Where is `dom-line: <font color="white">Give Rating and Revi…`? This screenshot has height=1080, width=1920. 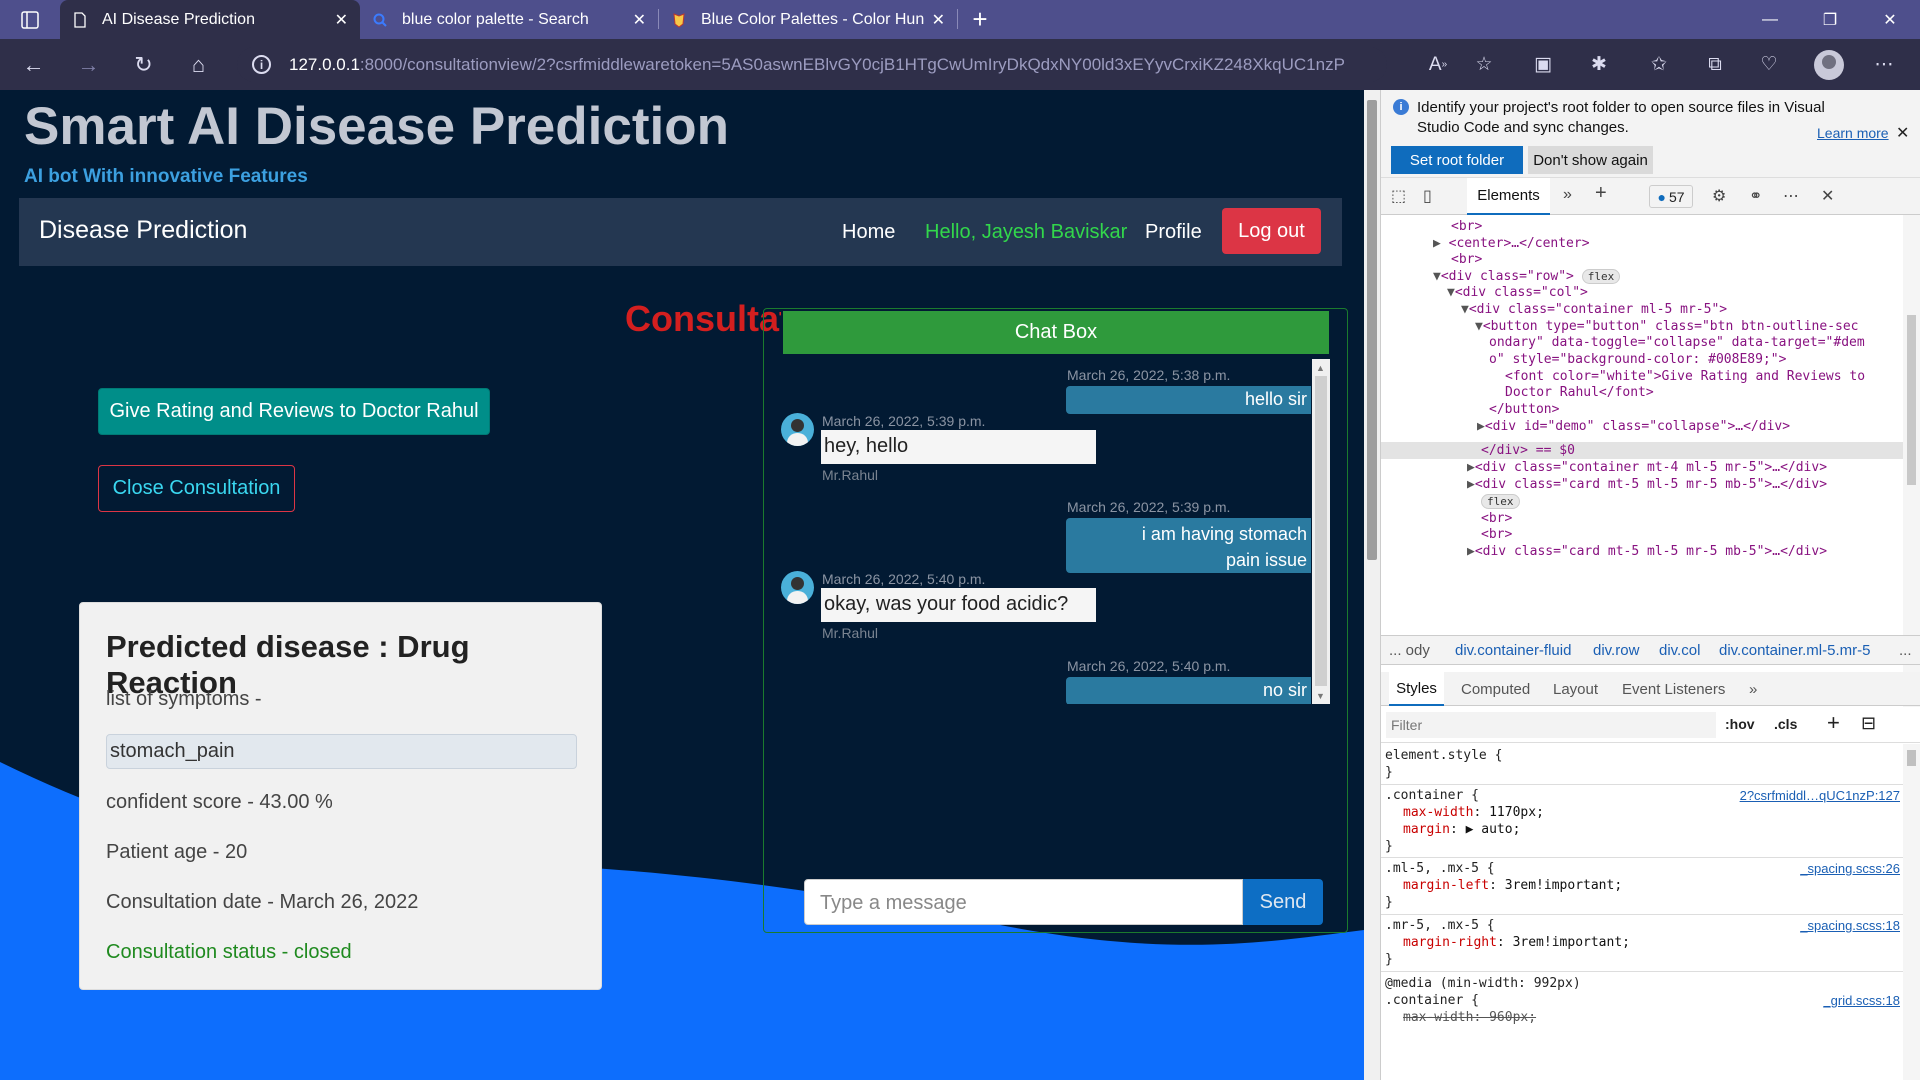
dom-line: <font color="white">Give Rating and Revi… is located at coordinates (1685, 377).